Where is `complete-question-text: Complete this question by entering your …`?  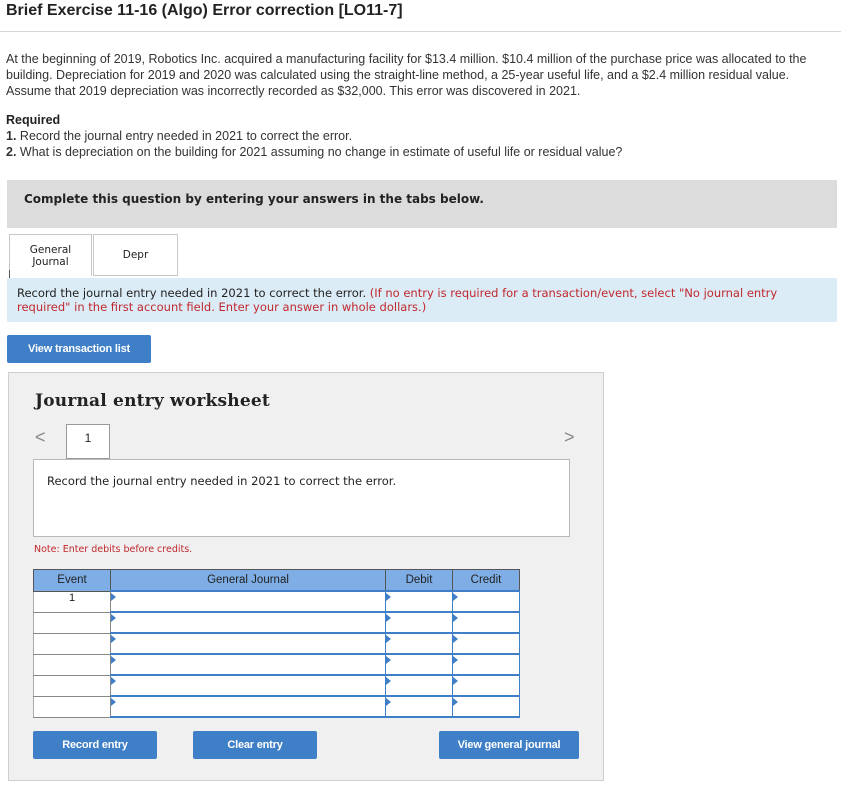 complete-question-text: Complete this question by entering your … is located at coordinates (254, 199).